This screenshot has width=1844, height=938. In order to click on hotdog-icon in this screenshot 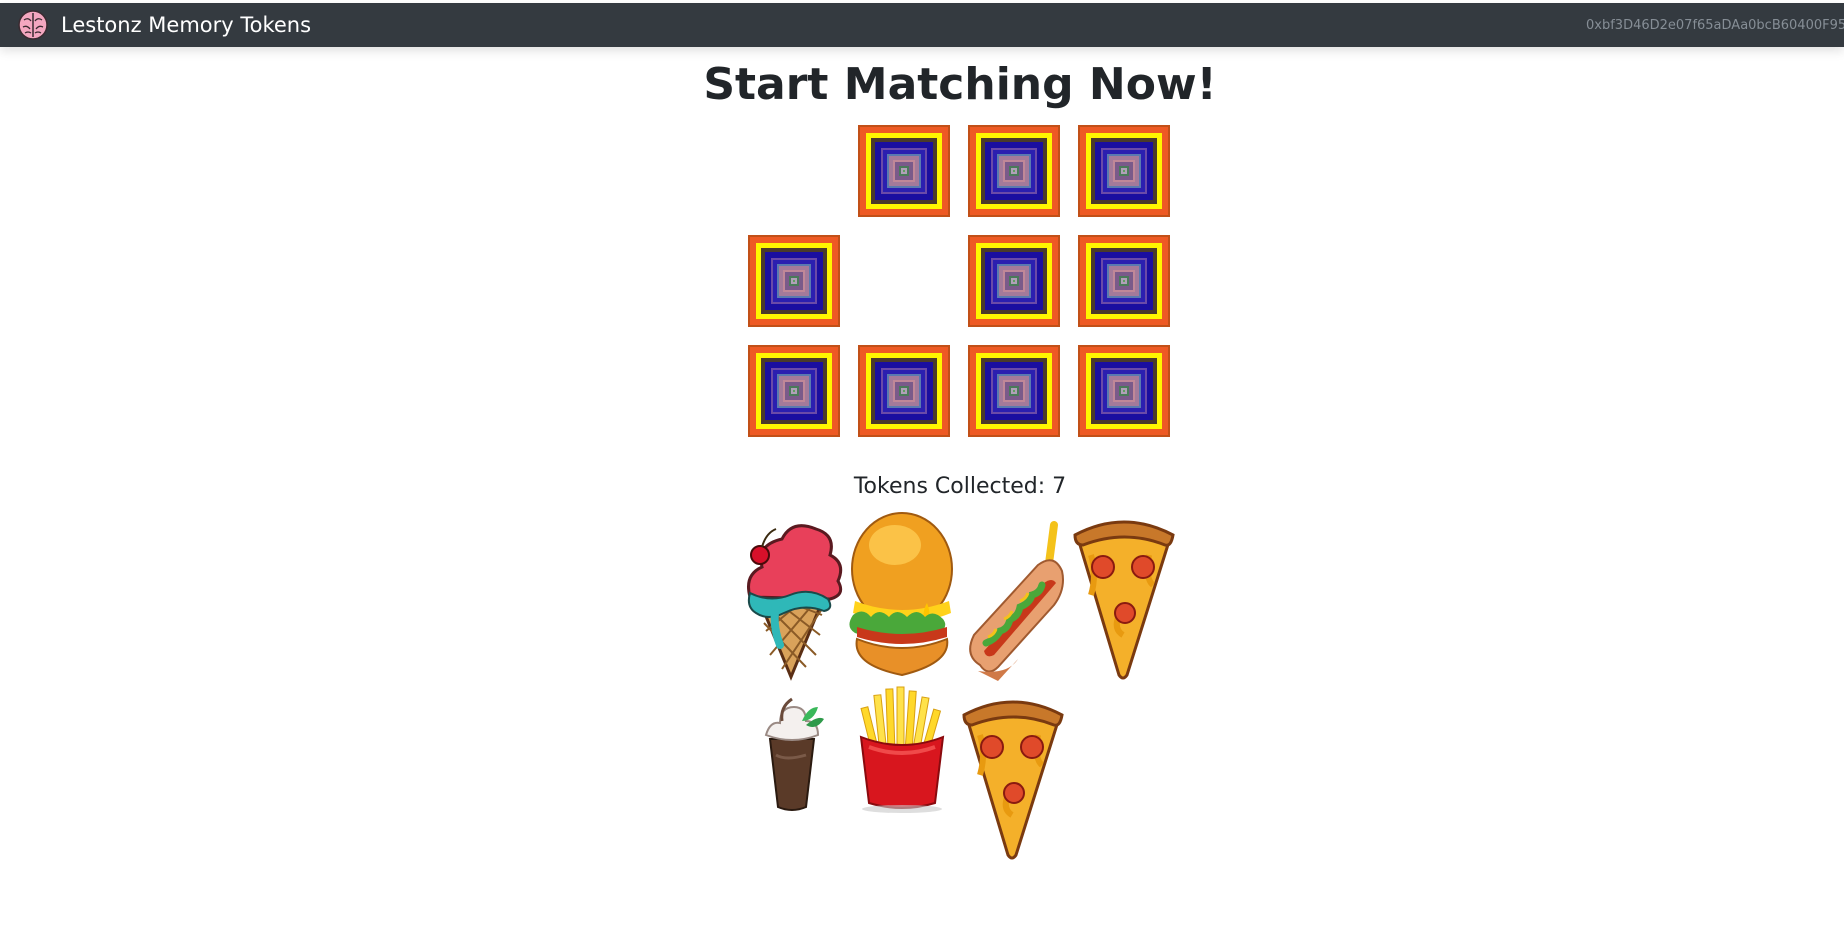, I will do `click(1016, 601)`.